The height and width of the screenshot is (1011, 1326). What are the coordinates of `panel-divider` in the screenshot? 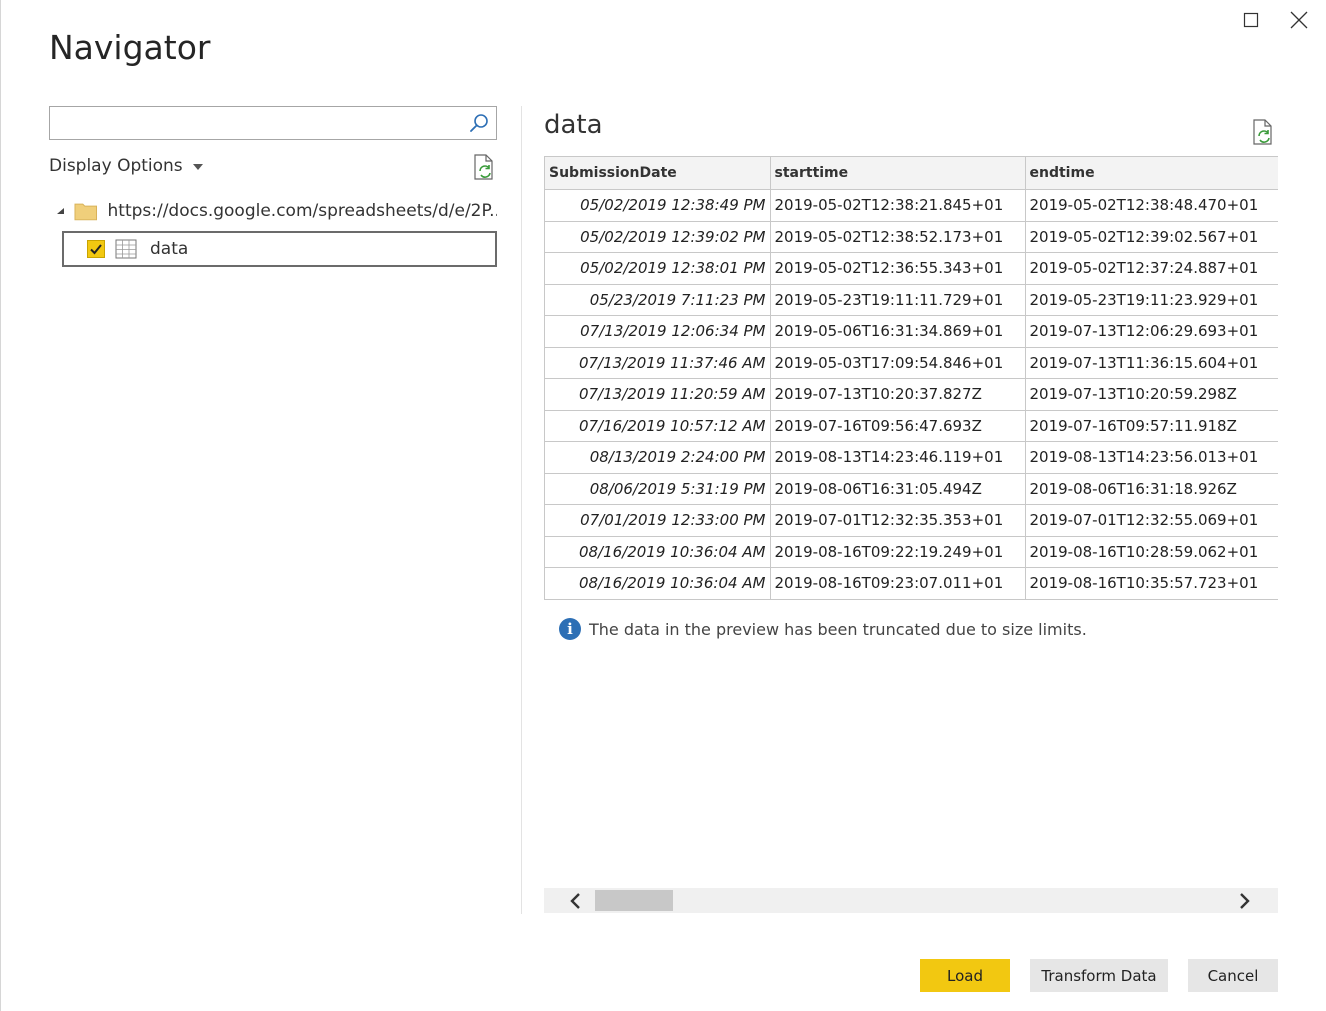 It's located at (521, 510).